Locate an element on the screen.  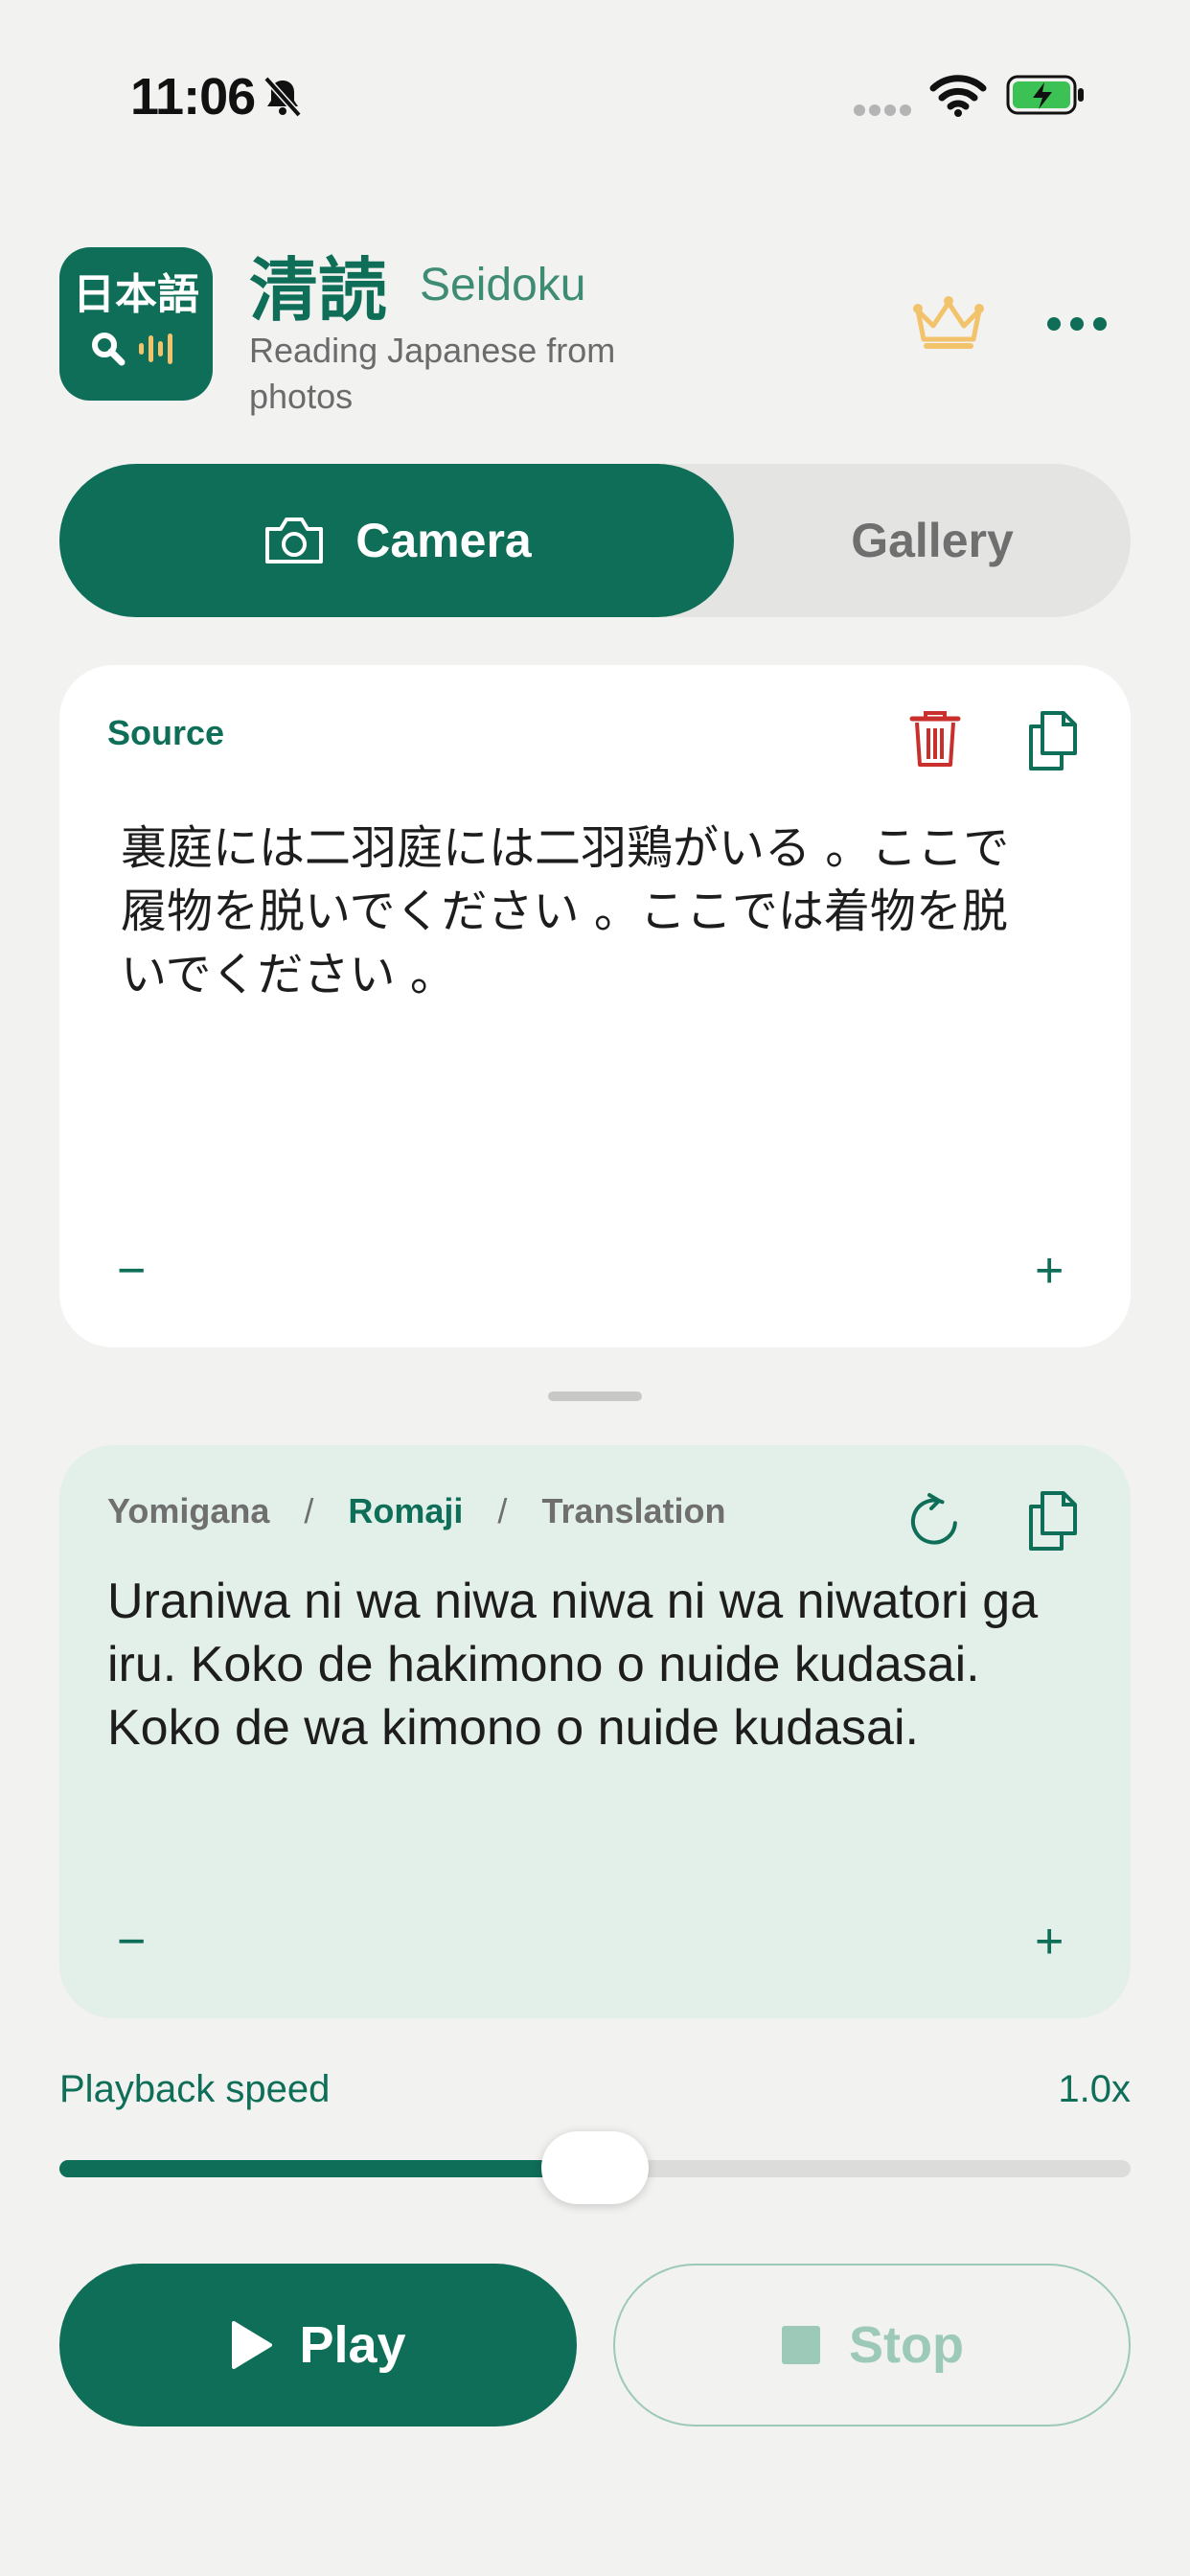
tab-translation: Translation is located at coordinates (633, 1511).